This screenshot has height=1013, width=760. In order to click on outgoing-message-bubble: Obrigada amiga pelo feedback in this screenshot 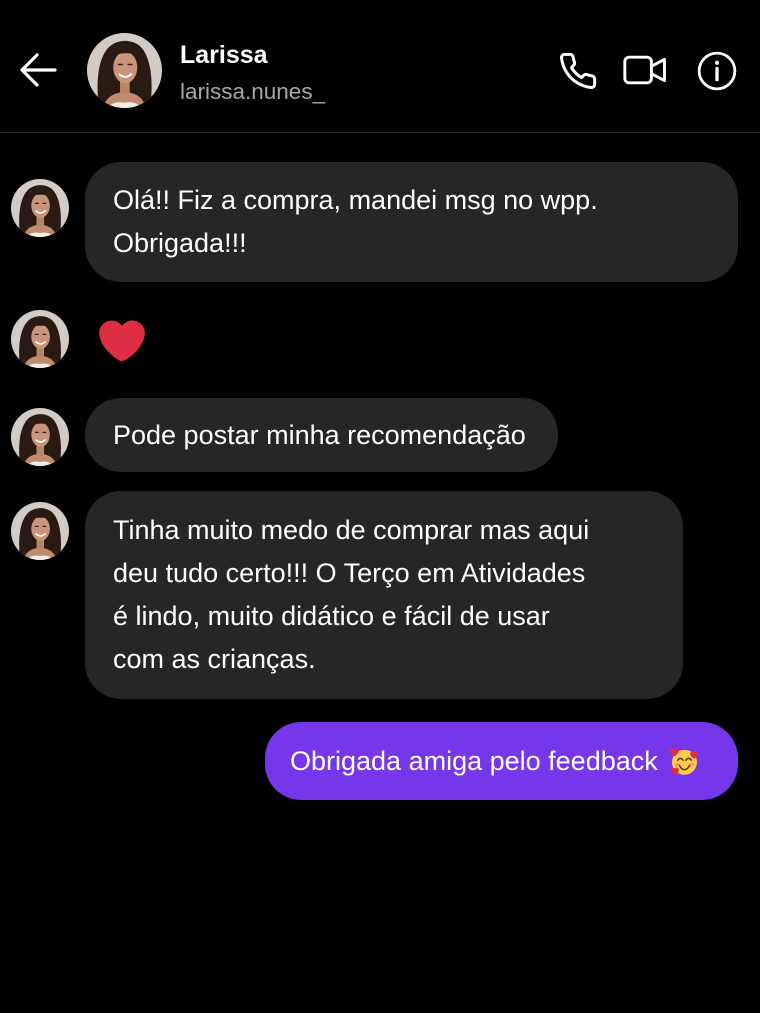, I will do `click(501, 761)`.